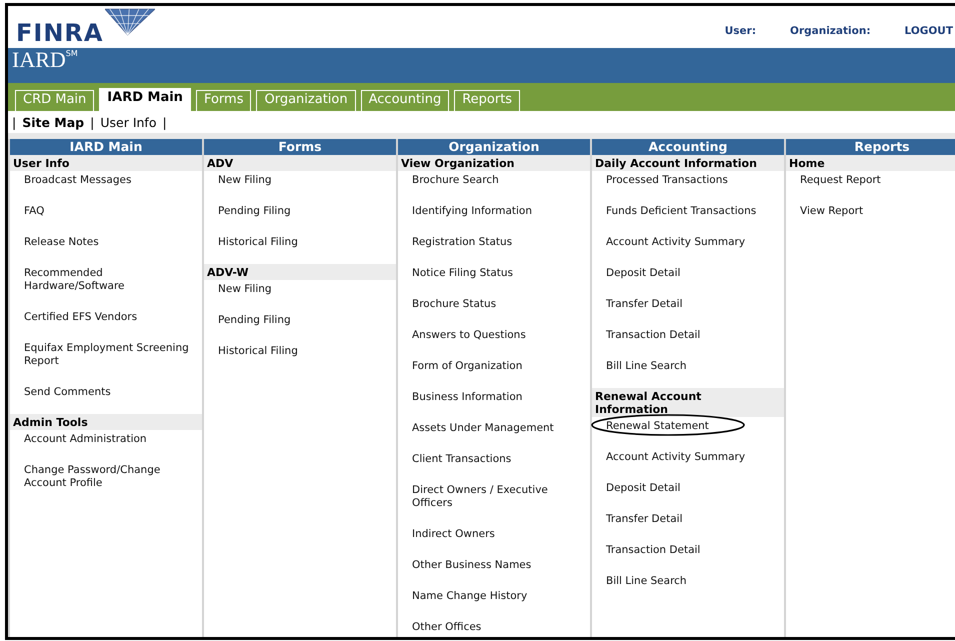 The width and height of the screenshot is (955, 641). Describe the element at coordinates (128, 122) in the screenshot. I see `subnav-link: User Info` at that location.